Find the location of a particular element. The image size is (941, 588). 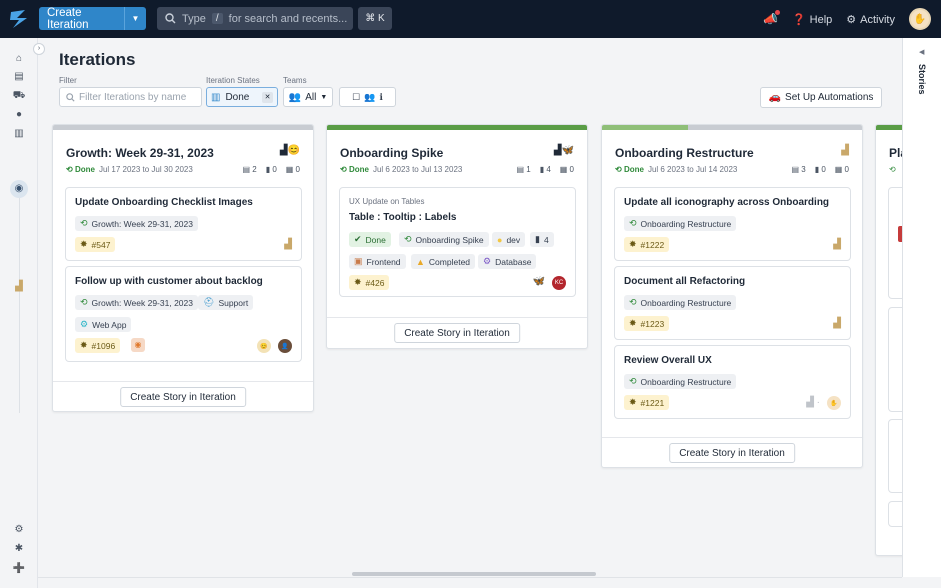

shortcut-button: ⌘ K is located at coordinates (375, 18).